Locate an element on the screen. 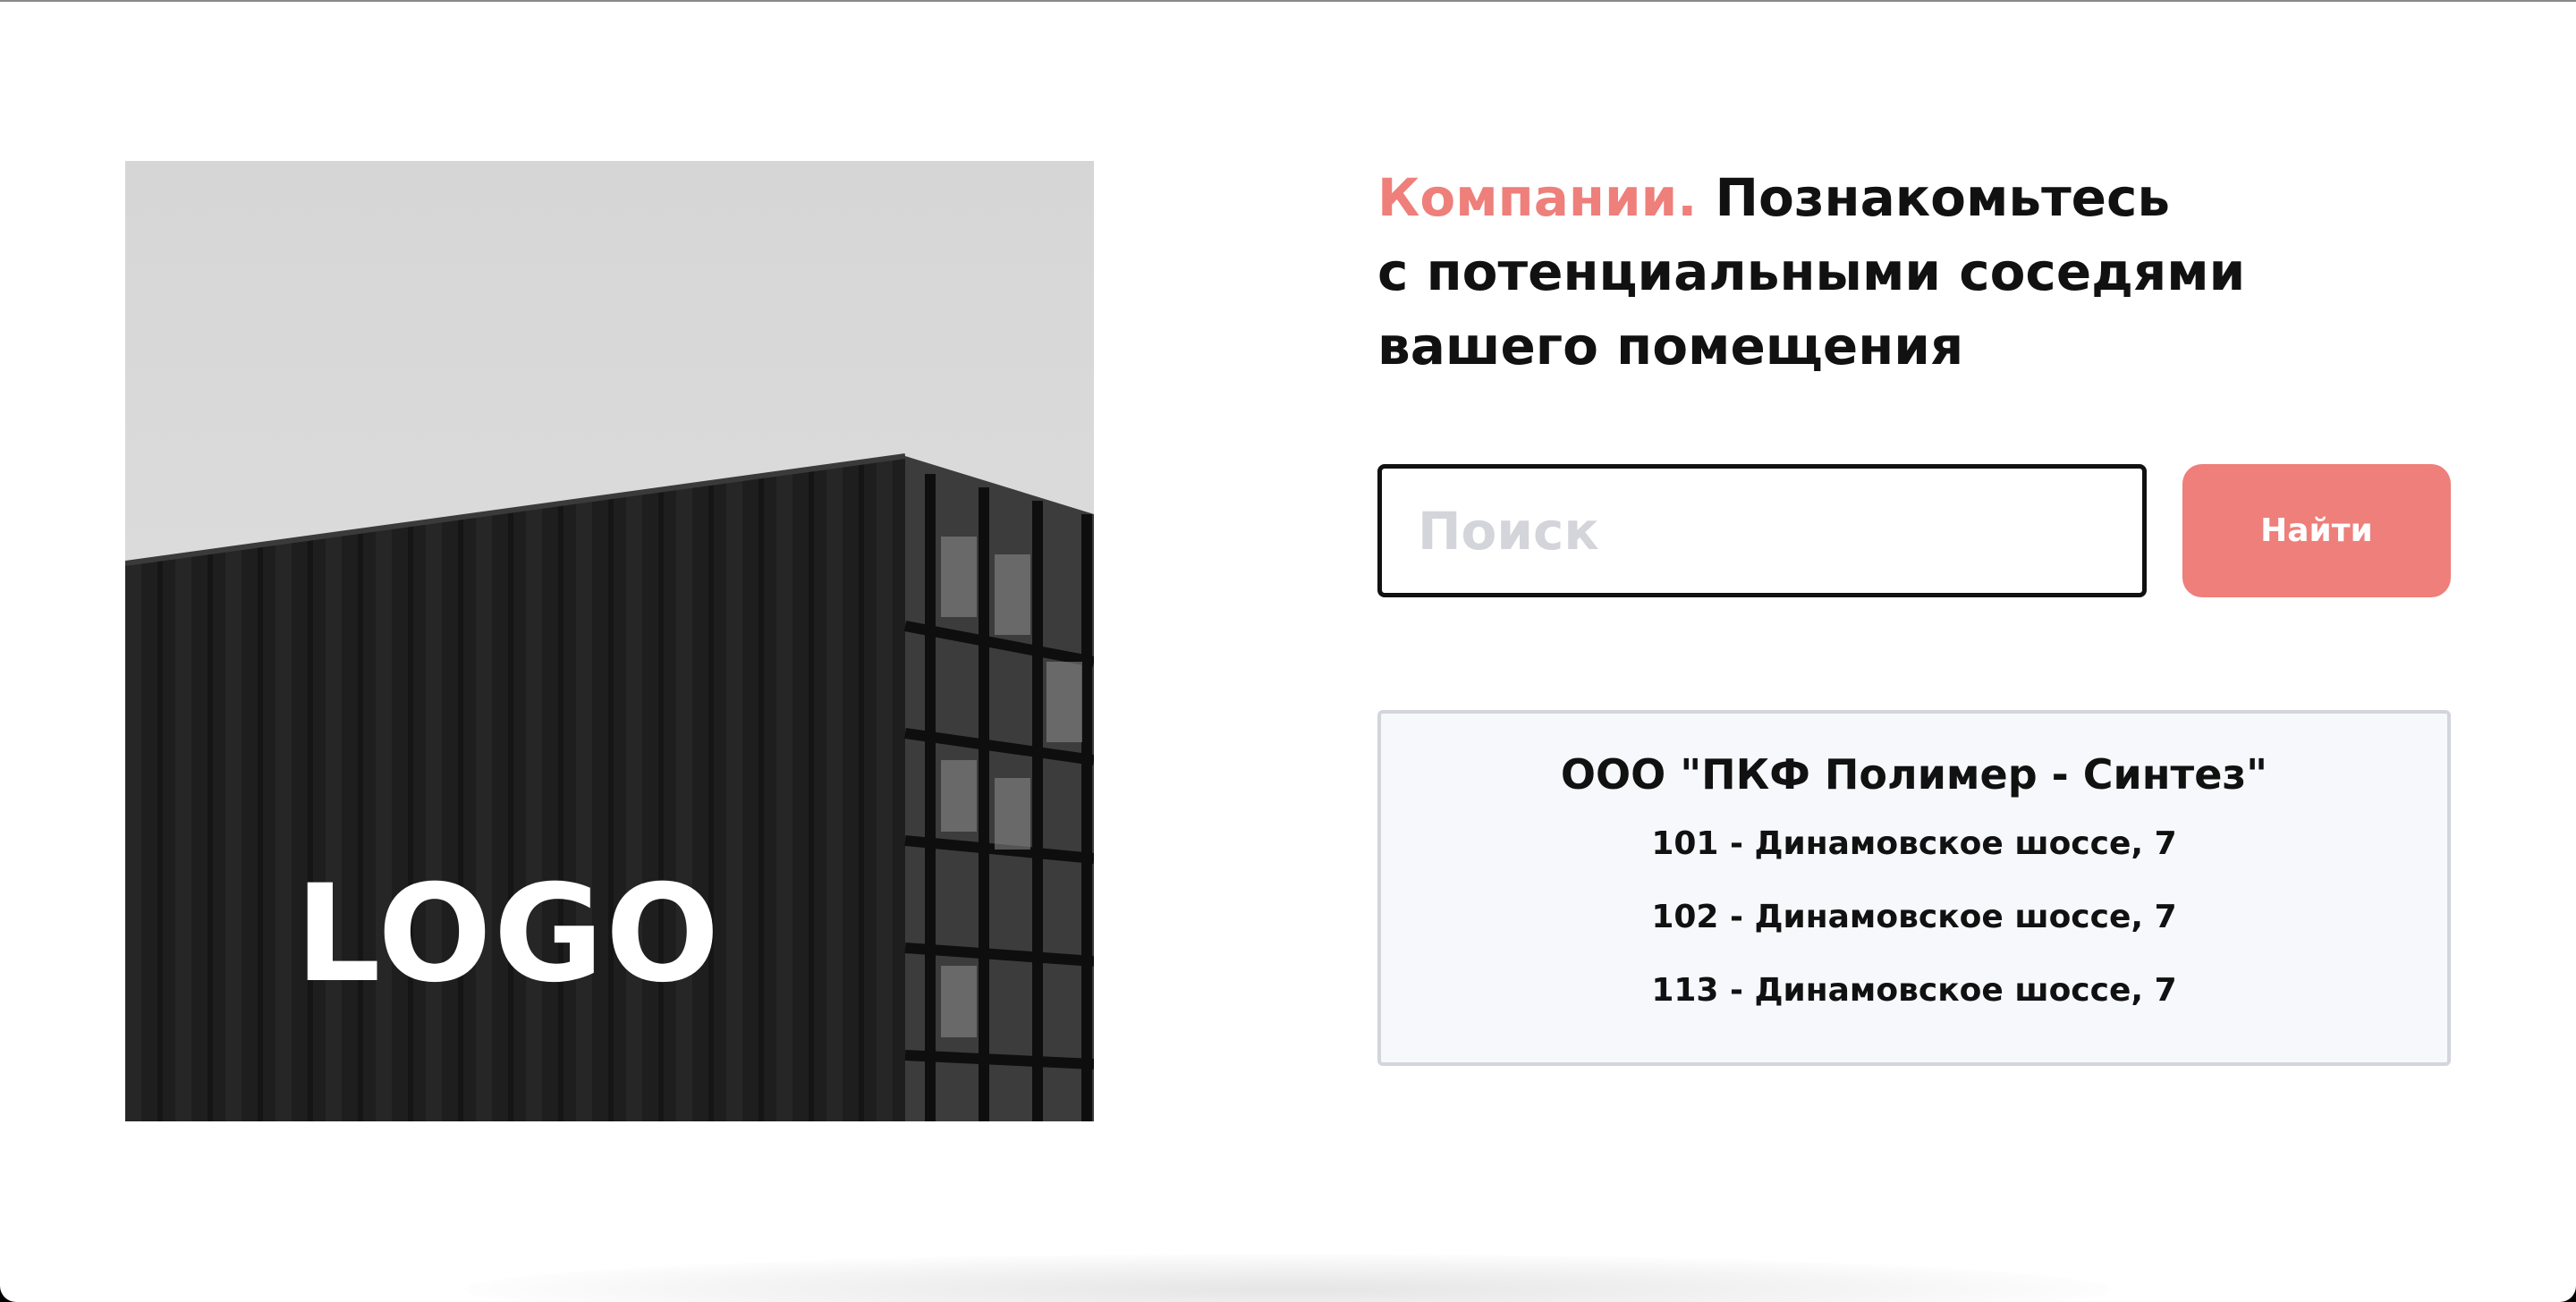  address-item: 102 - Динамовское шоссе, 7 is located at coordinates (1914, 917).